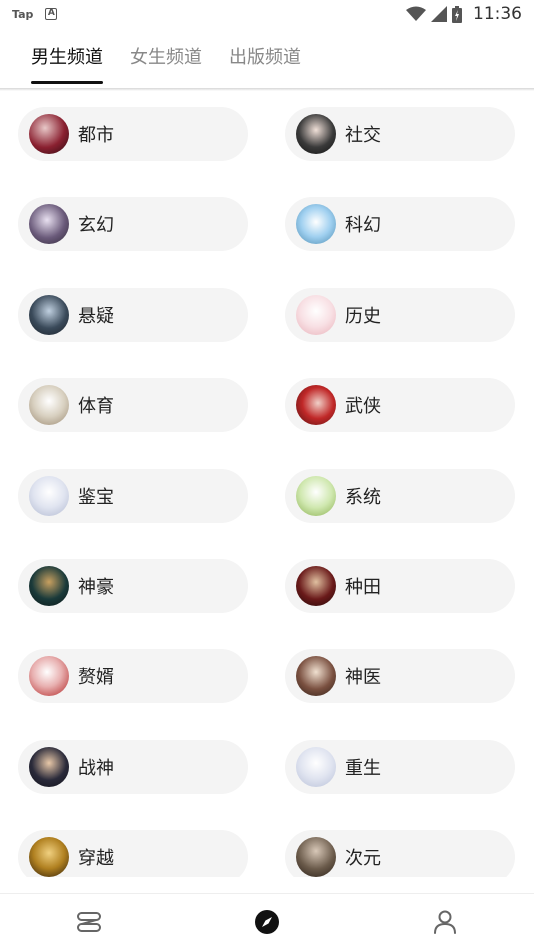 The height and width of the screenshot is (950, 534). I want to click on category-chip-jianbao: 鉴宝, so click(133, 496).